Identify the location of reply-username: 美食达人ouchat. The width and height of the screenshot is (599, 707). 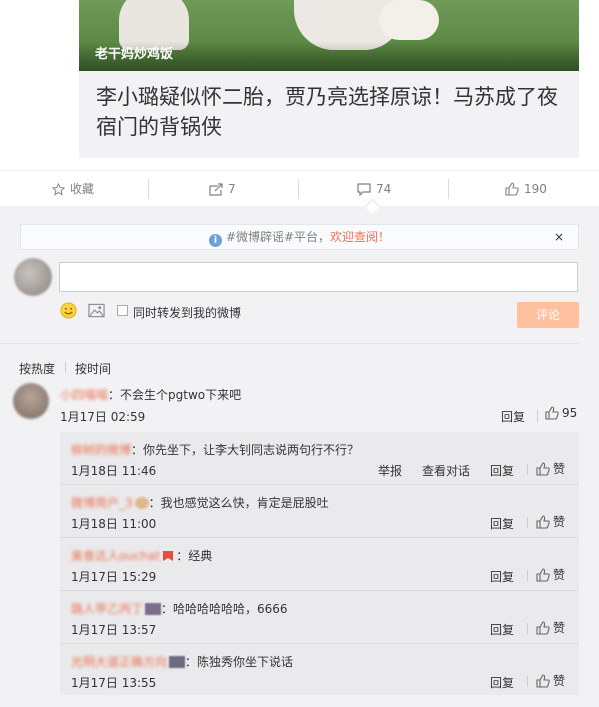
(115, 556).